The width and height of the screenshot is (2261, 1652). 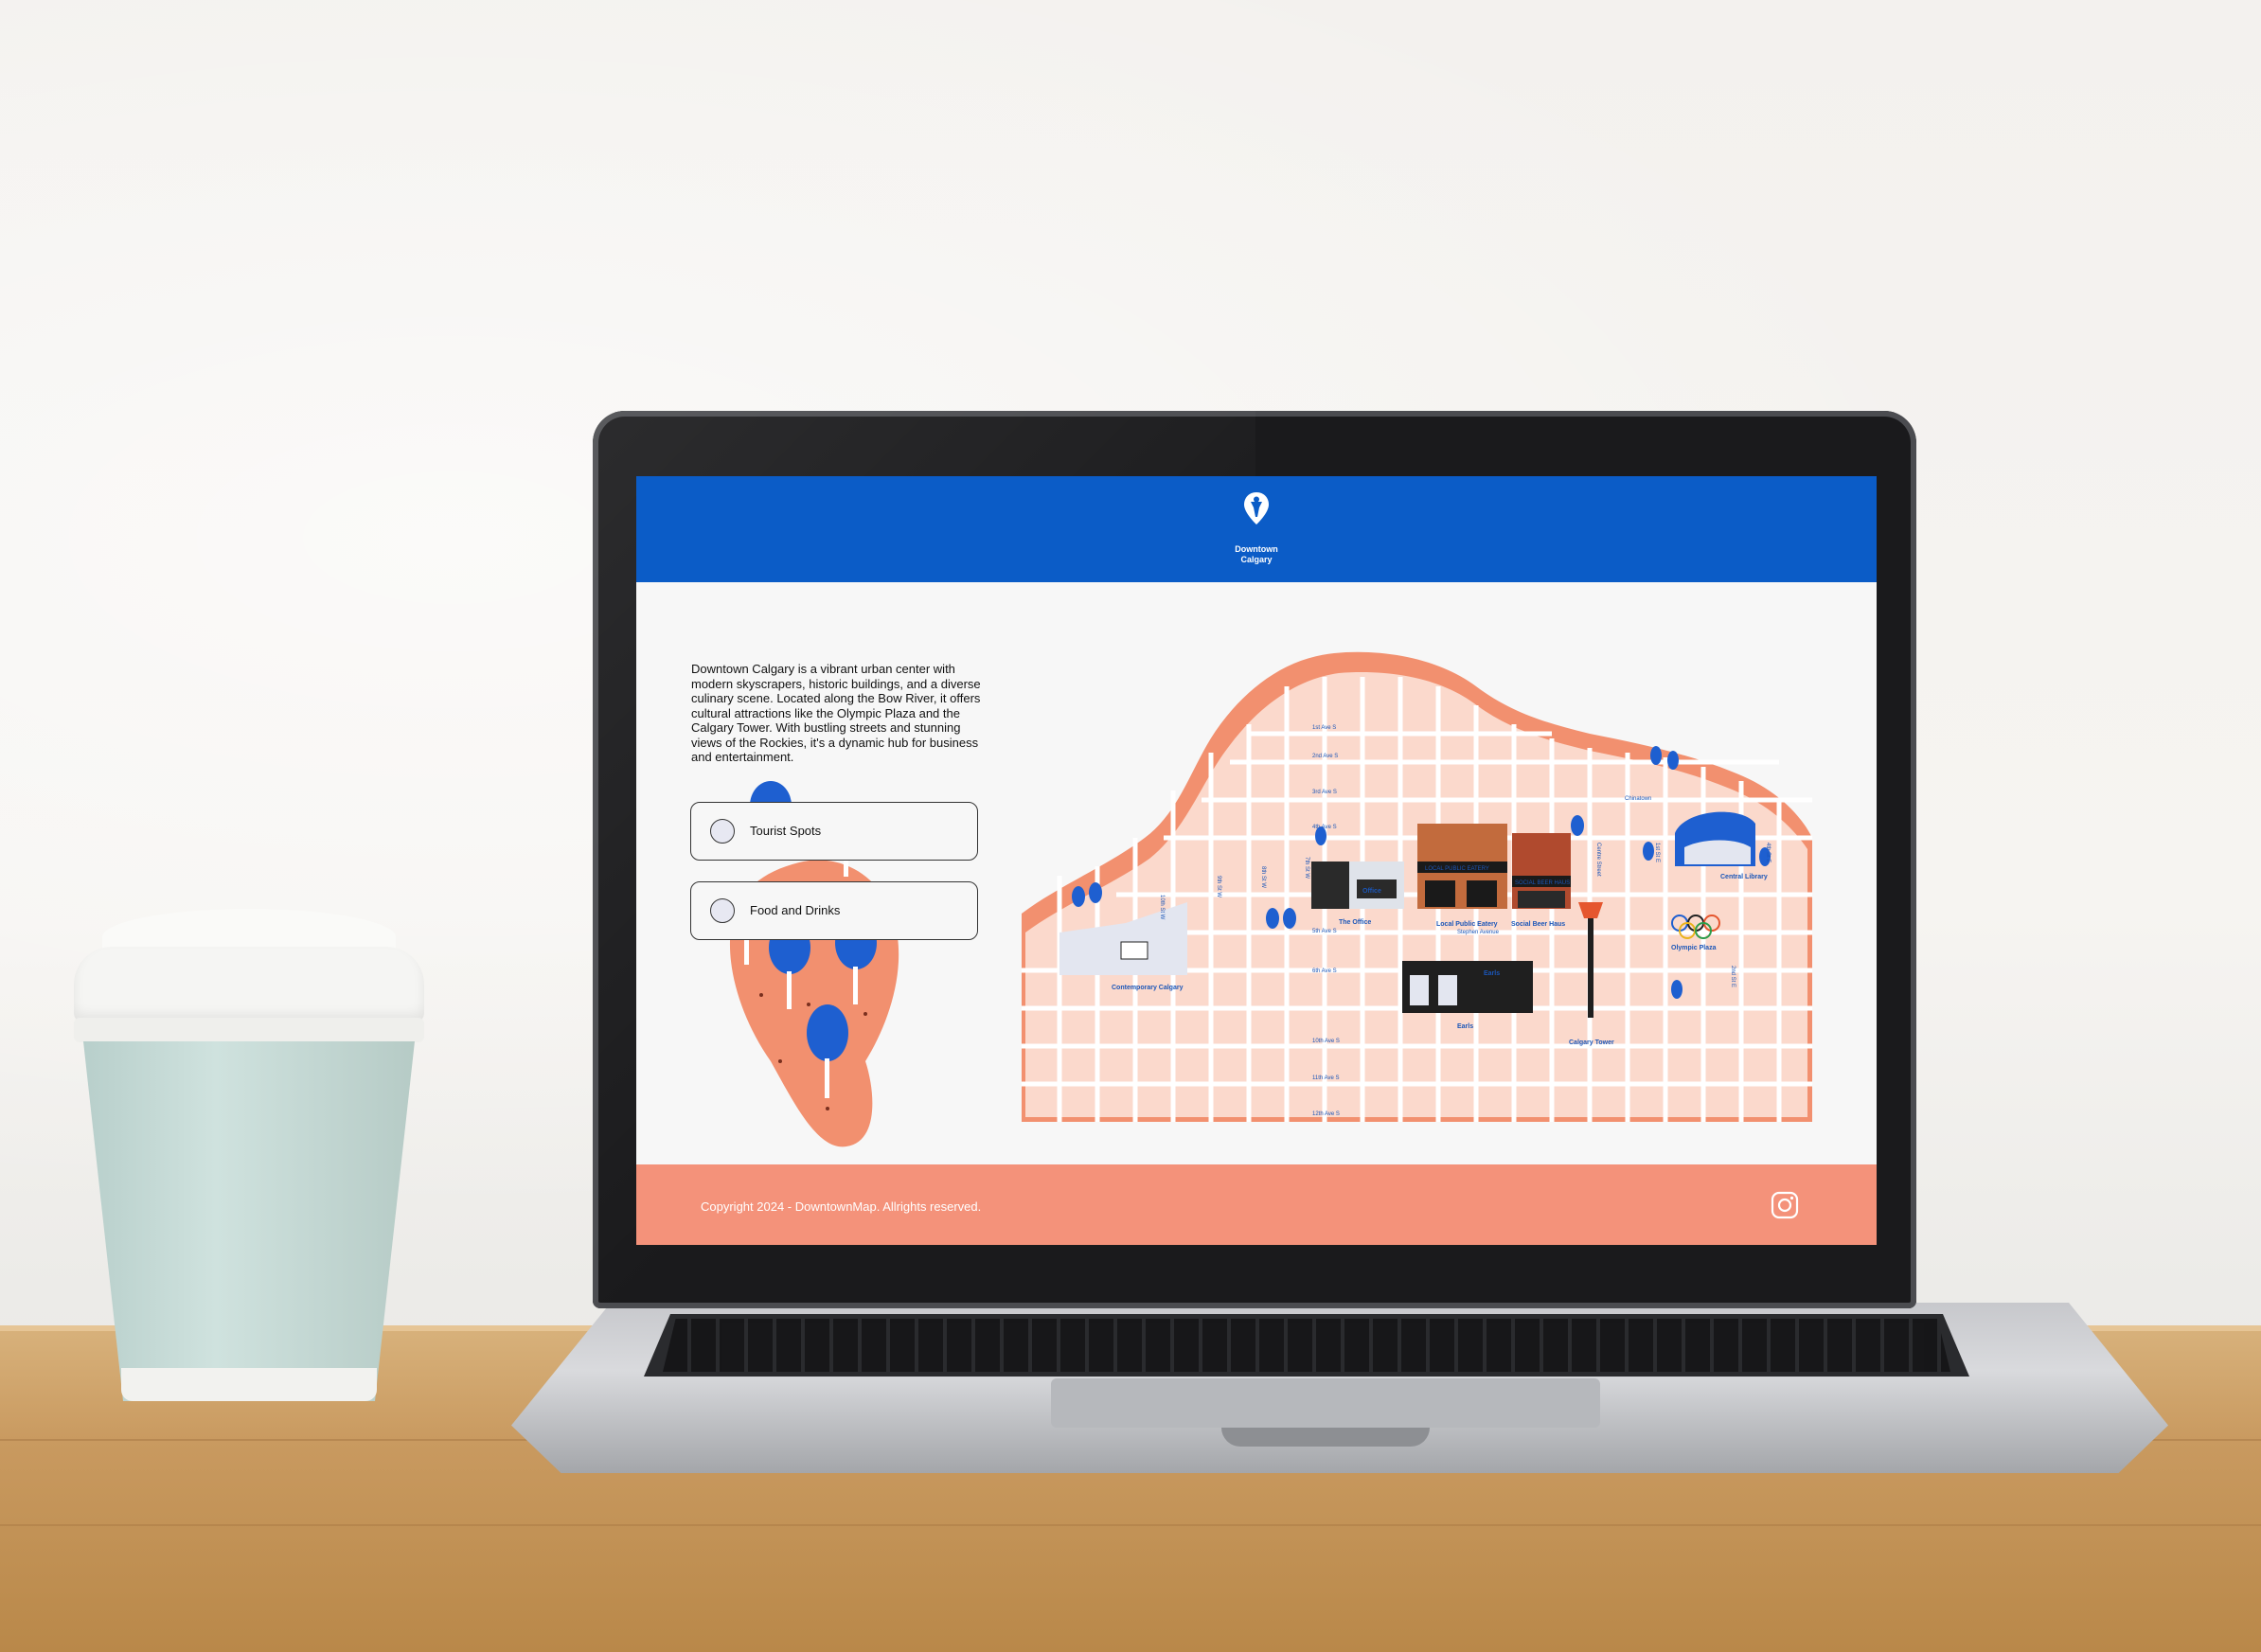 What do you see at coordinates (834, 831) in the screenshot?
I see `tourist-spots-option: Tourist Spots` at bounding box center [834, 831].